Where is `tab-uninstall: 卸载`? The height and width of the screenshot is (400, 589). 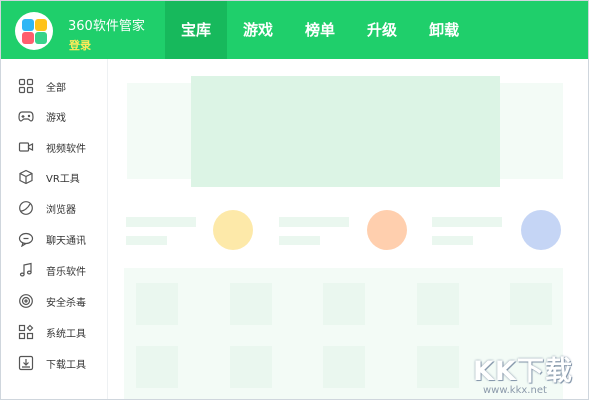
tab-uninstall: 卸载 is located at coordinates (444, 30).